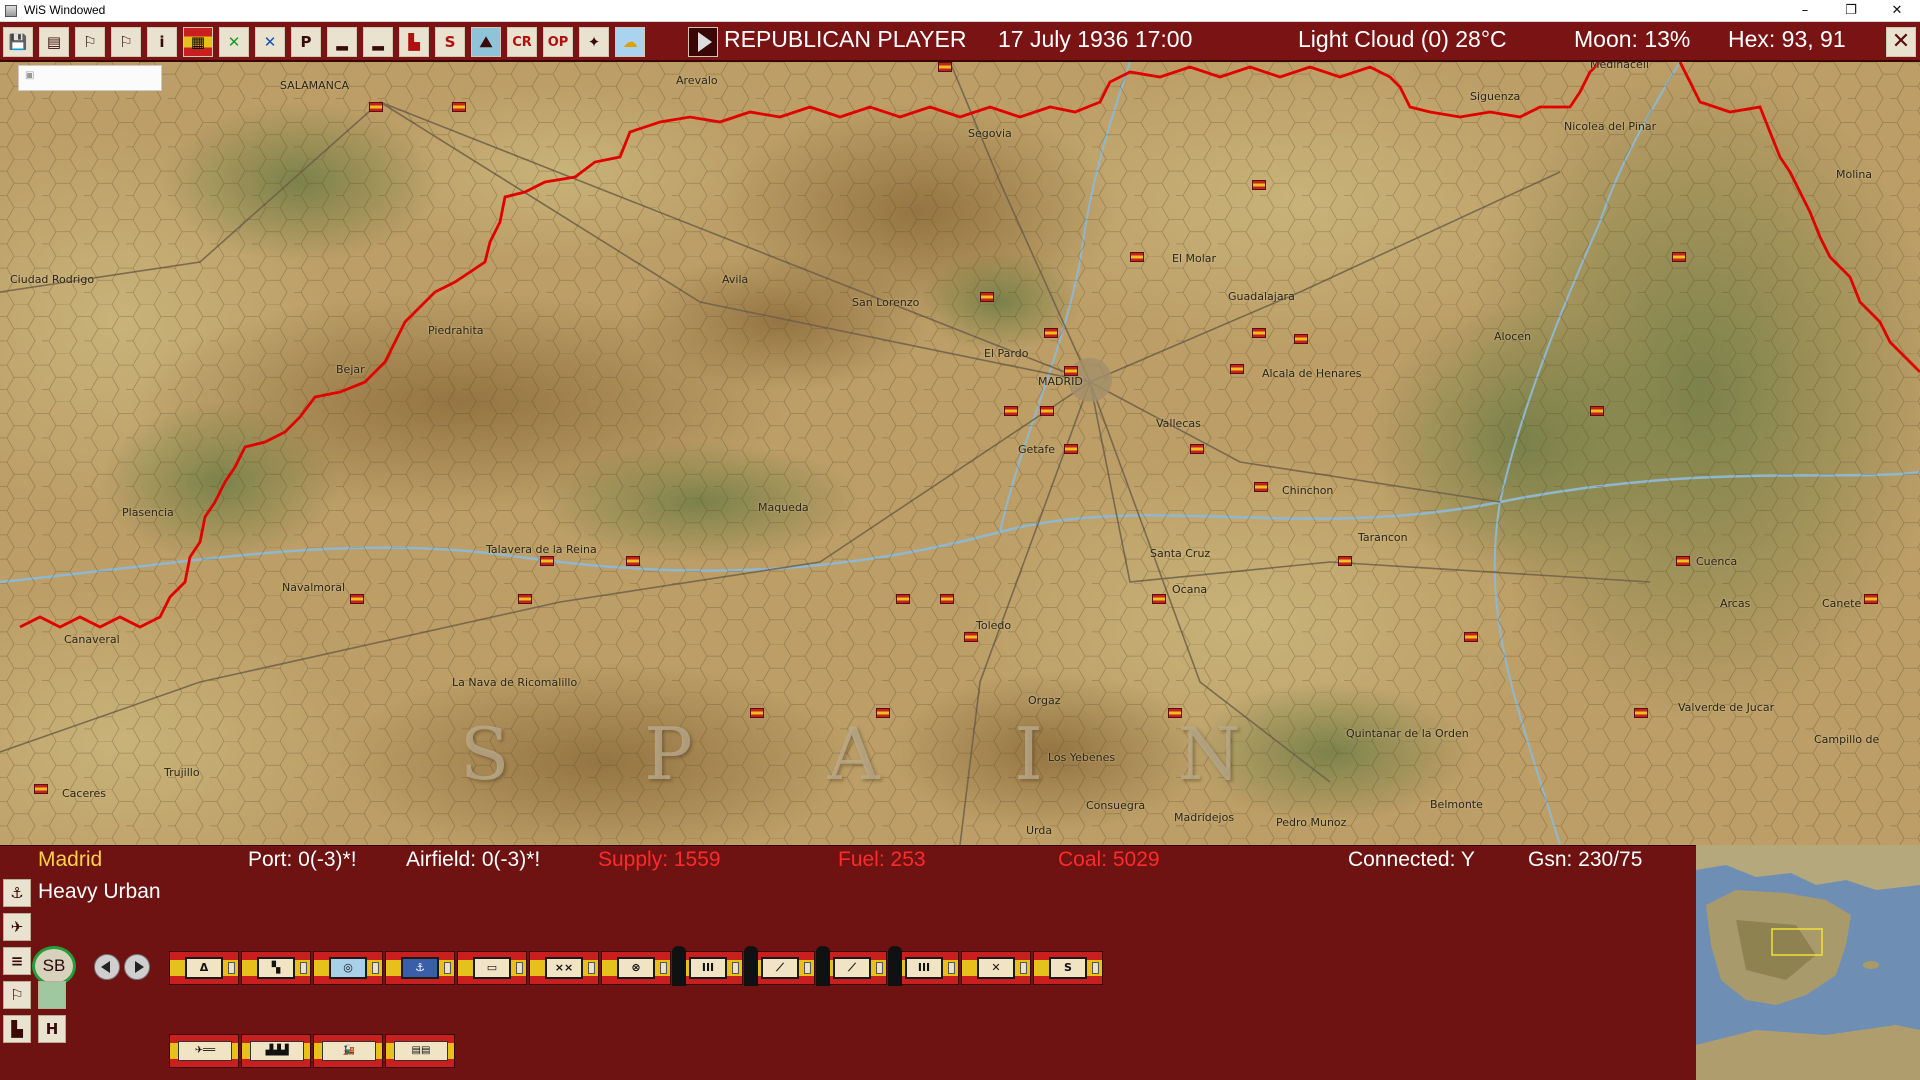 The width and height of the screenshot is (1920, 1080). What do you see at coordinates (1006, 353) in the screenshot?
I see `town-label: El Pardo` at bounding box center [1006, 353].